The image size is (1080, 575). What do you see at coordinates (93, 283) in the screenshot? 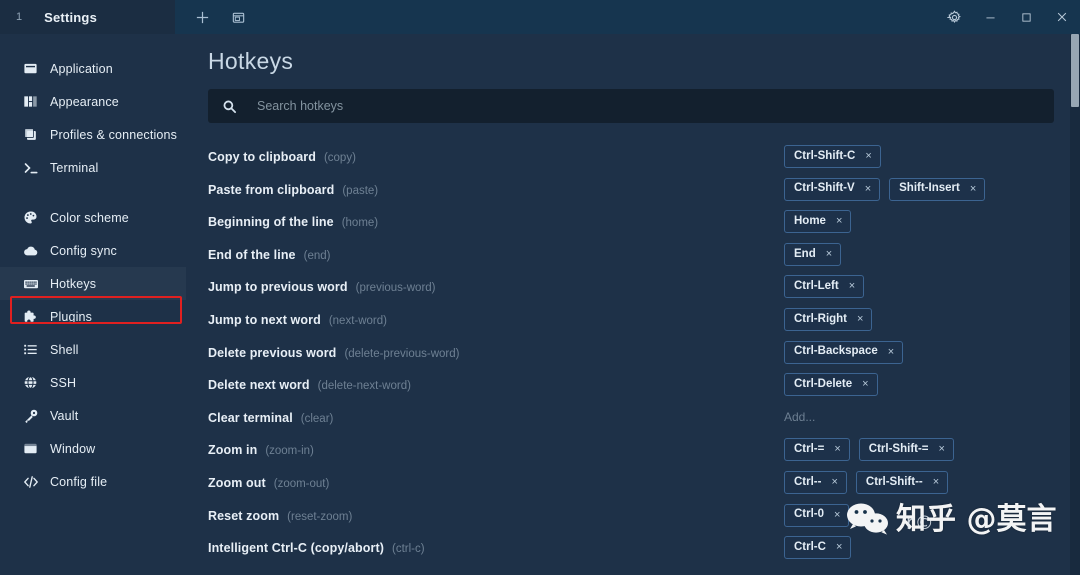
I see `sidebar-item-hotkeys: Hotkeys` at bounding box center [93, 283].